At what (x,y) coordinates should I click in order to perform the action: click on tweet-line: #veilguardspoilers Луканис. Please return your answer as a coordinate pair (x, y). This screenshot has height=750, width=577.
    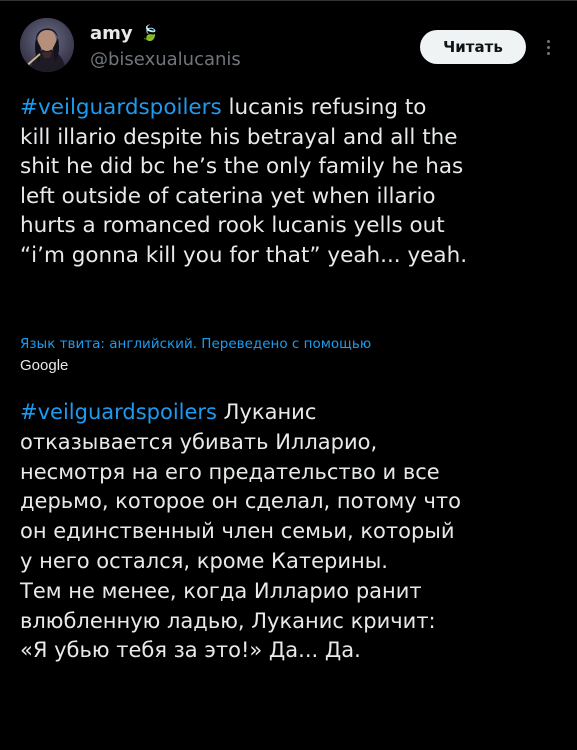
    Looking at the image, I should click on (290, 413).